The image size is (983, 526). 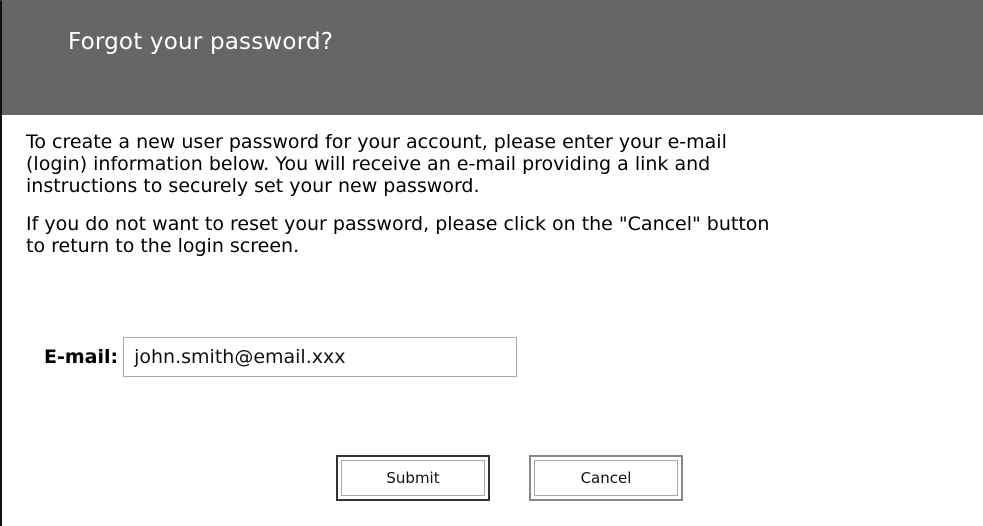 What do you see at coordinates (201, 42) in the screenshot?
I see `dialog-title: Forgot your password?` at bounding box center [201, 42].